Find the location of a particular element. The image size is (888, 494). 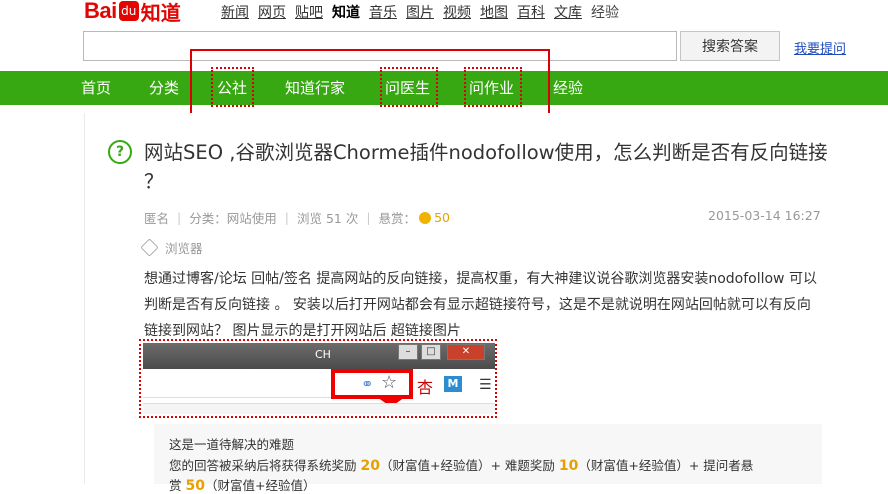

ask-question-link: 我要提问 is located at coordinates (820, 47).